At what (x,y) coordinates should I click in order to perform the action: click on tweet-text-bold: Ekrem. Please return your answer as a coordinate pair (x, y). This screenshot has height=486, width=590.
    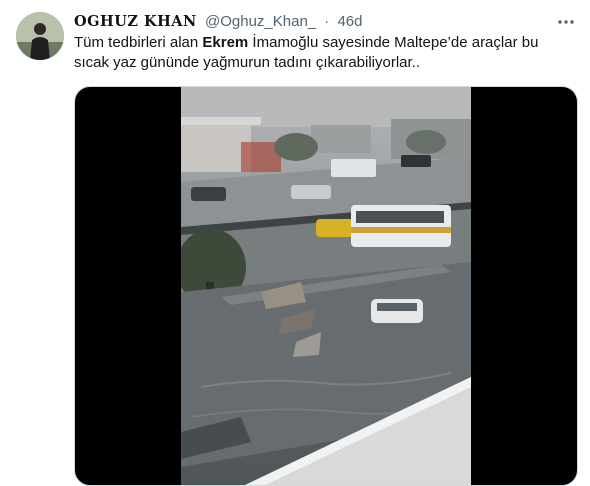
    Looking at the image, I should click on (225, 42).